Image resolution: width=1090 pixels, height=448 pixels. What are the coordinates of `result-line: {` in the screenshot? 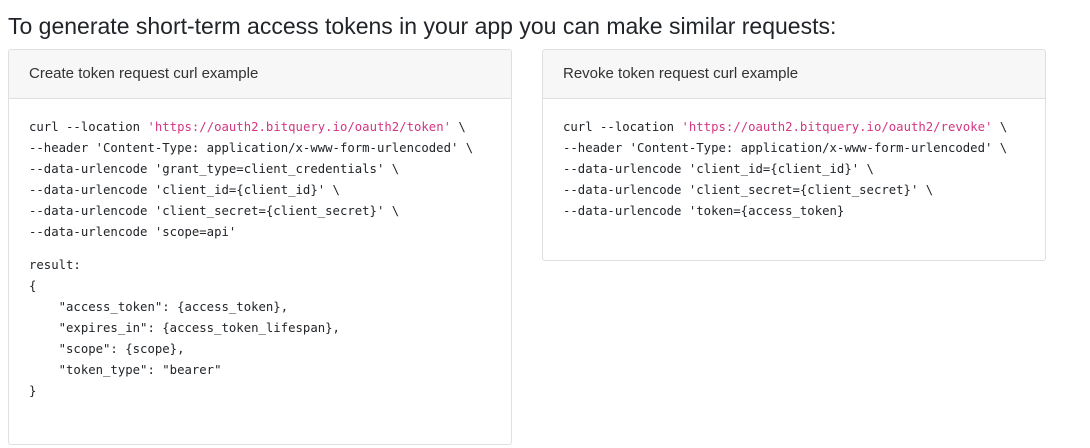 It's located at (33, 286).